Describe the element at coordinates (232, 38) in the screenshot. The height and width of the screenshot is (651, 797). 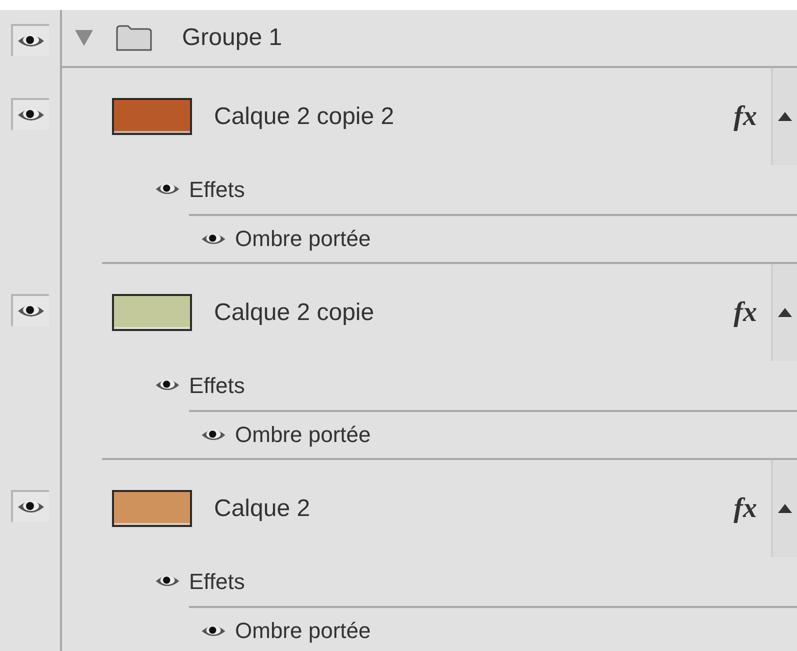
I see `group-name: Groupe 1` at that location.